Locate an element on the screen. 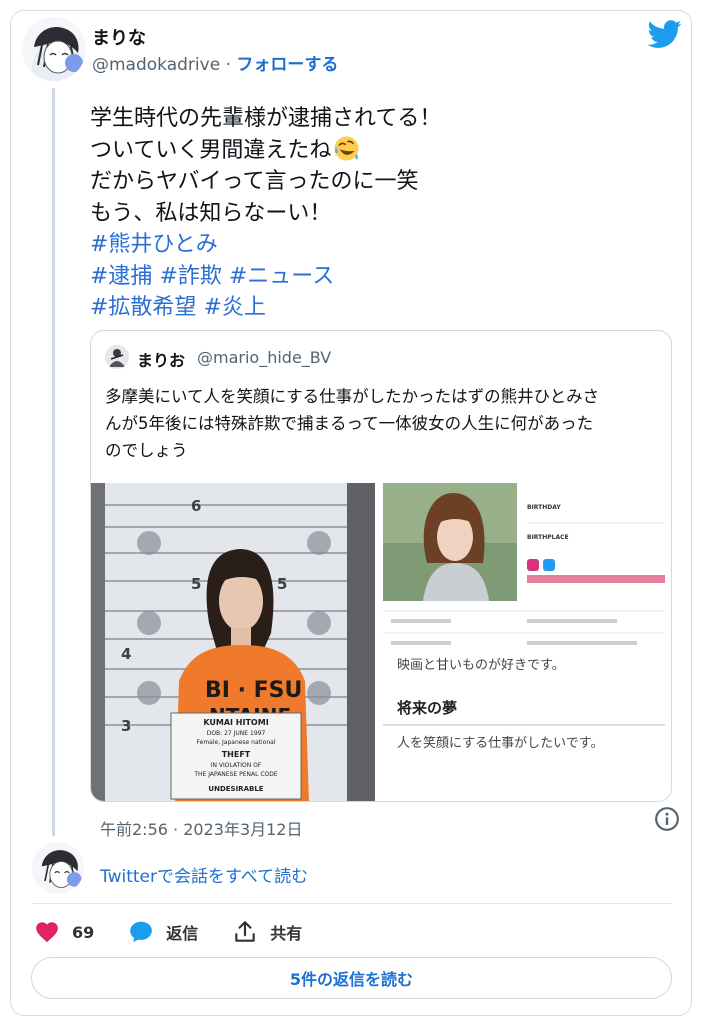 This screenshot has height=1024, width=702. author-avatar is located at coordinates (54, 49).